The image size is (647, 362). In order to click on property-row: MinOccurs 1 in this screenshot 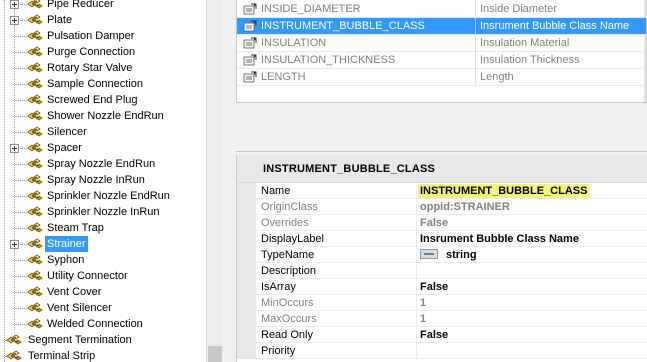, I will do `click(442, 303)`.